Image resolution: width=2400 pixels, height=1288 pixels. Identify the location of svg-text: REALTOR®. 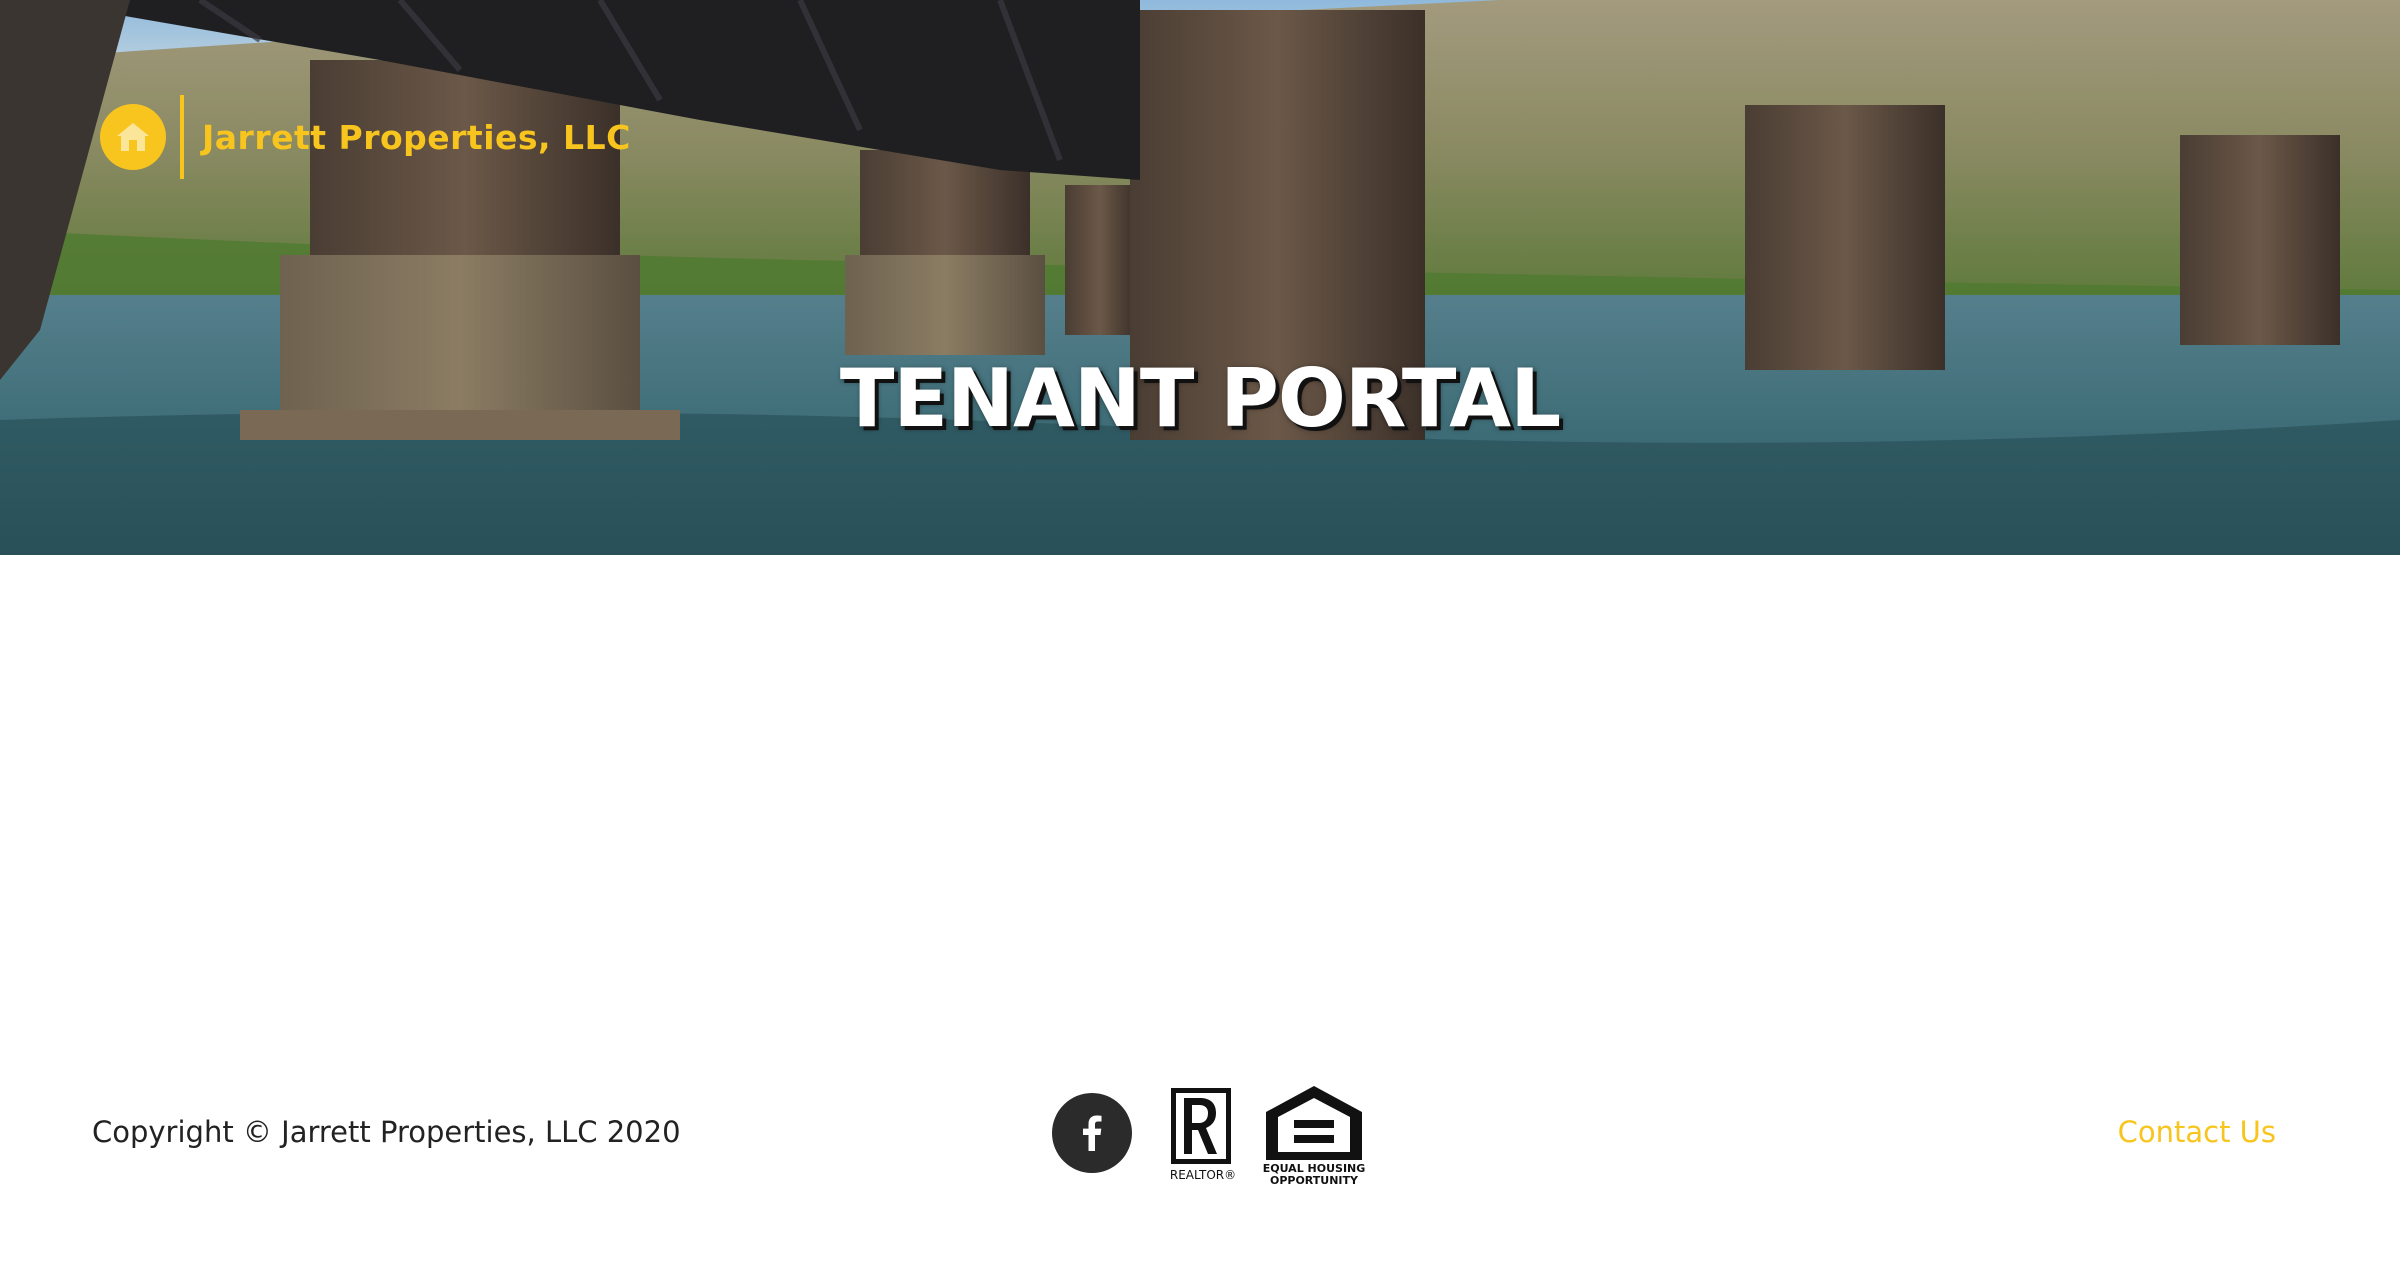
(1203, 1175).